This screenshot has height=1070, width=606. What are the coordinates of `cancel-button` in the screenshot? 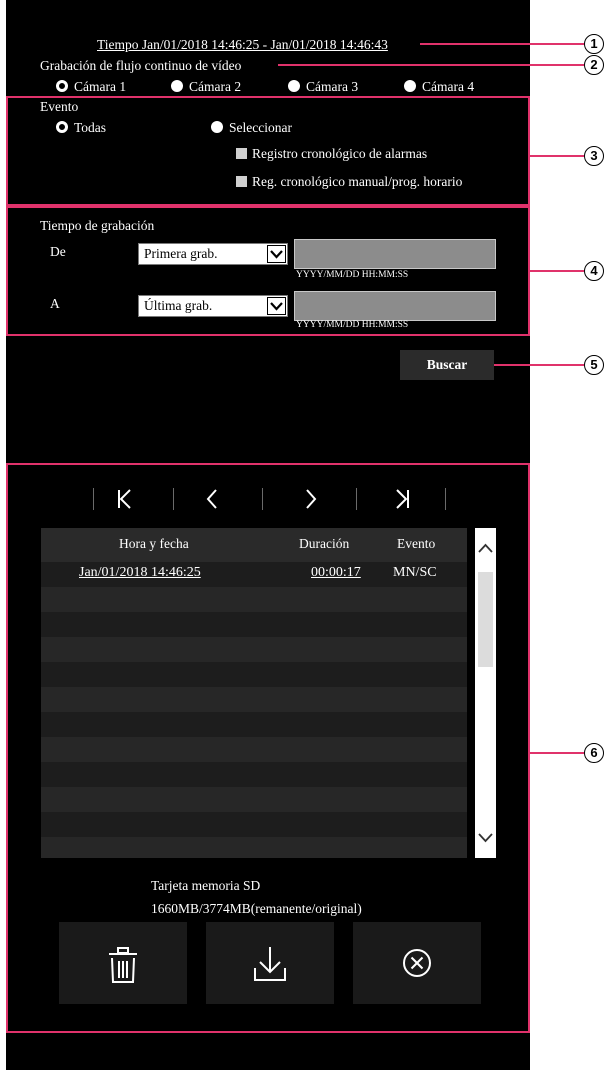 It's located at (417, 963).